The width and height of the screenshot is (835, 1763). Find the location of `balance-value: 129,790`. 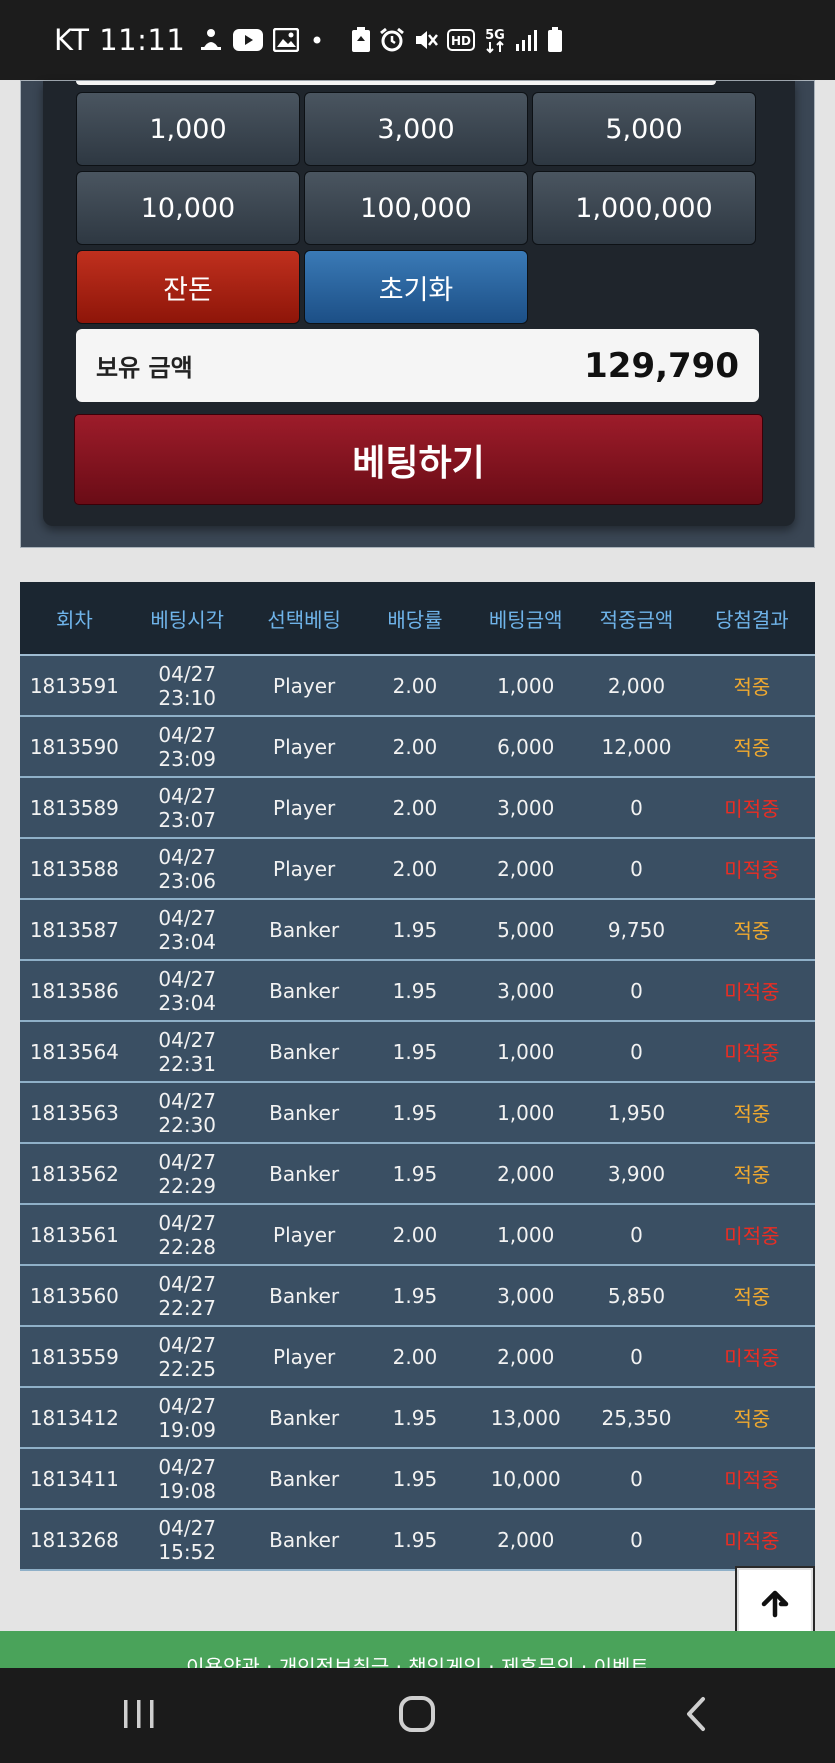

balance-value: 129,790 is located at coordinates (661, 365).